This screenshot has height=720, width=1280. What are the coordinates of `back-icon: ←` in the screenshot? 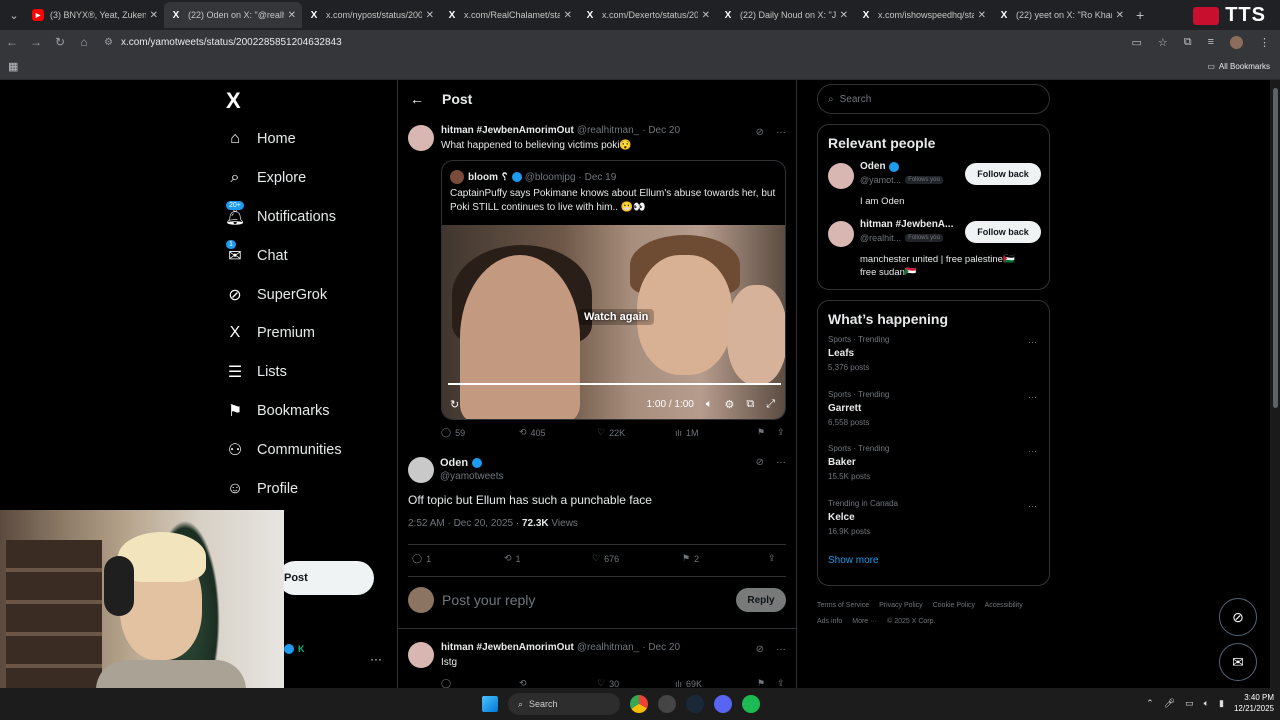 It's located at (12, 42).